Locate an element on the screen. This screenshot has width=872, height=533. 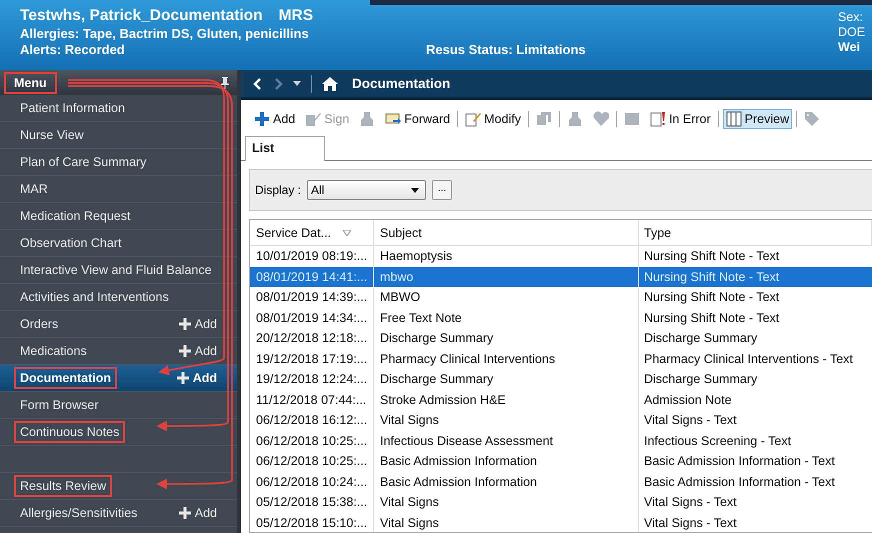
table-row: 06/12/2018 10:24:... Basic Admission Information Basic Admission Information - Text is located at coordinates (561, 482).